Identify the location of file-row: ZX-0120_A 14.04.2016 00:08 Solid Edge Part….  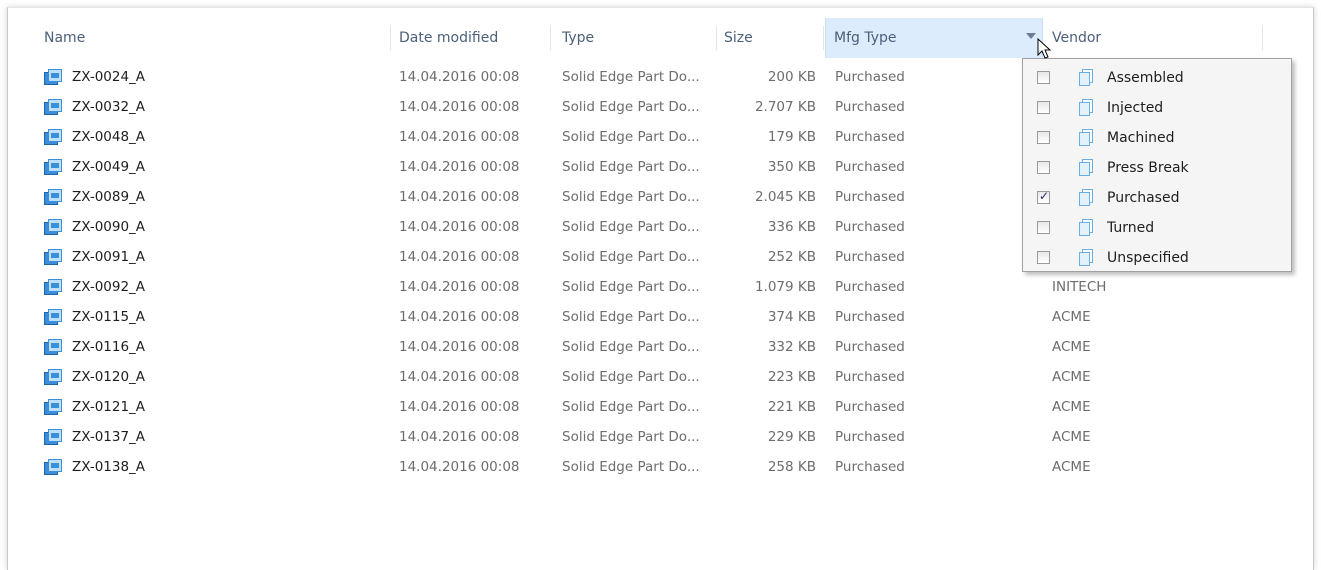
(660, 377).